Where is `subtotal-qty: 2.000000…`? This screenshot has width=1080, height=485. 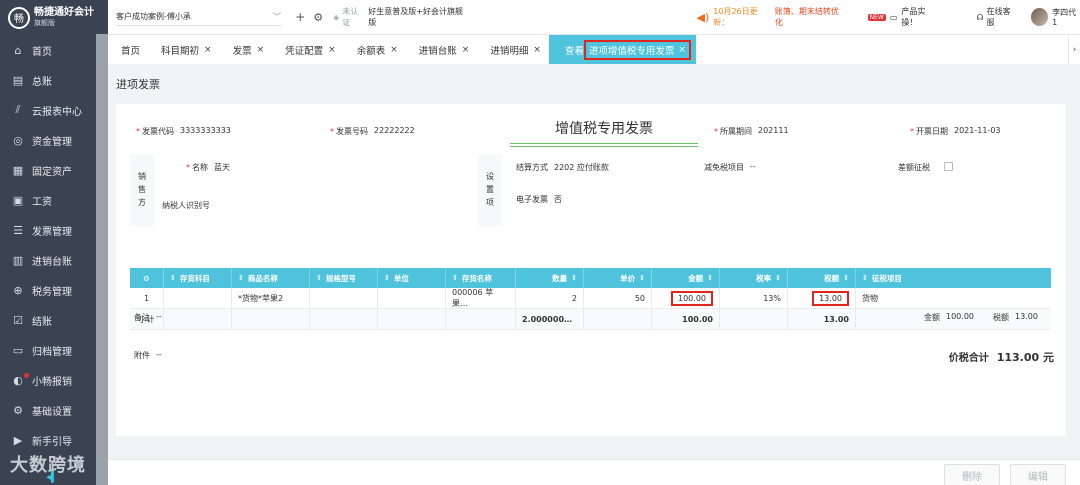 subtotal-qty: 2.000000… is located at coordinates (550, 319).